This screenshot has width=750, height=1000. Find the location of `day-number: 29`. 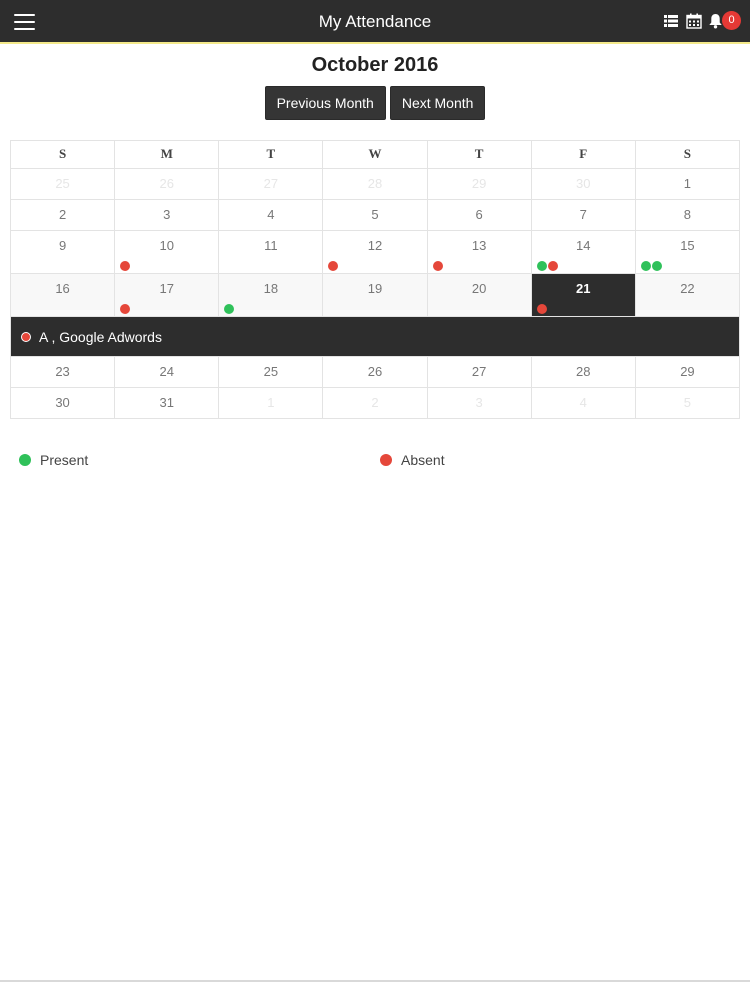

day-number: 29 is located at coordinates (687, 371).